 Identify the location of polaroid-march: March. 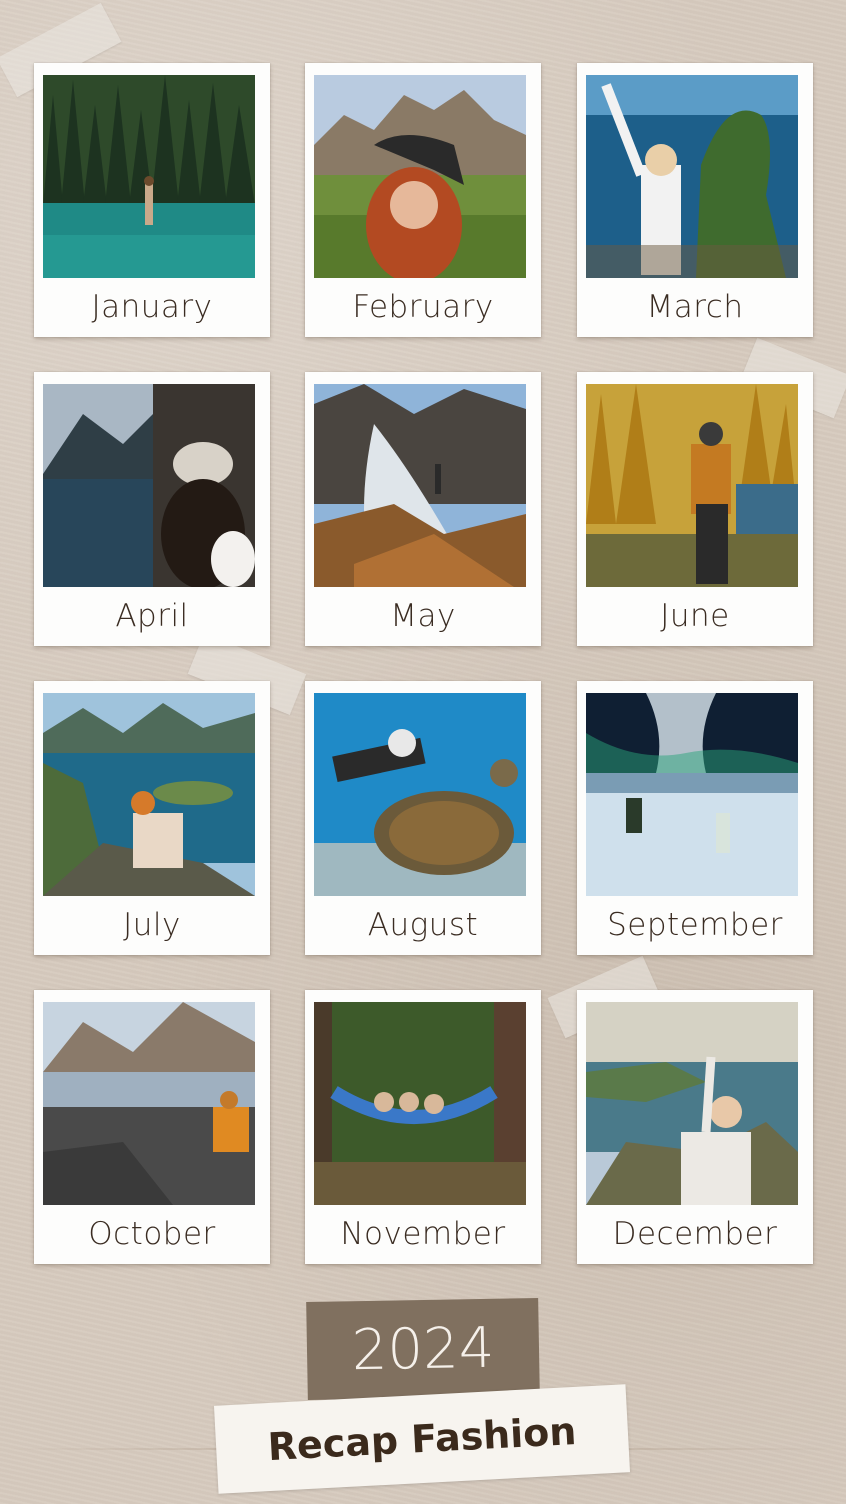
(695, 200).